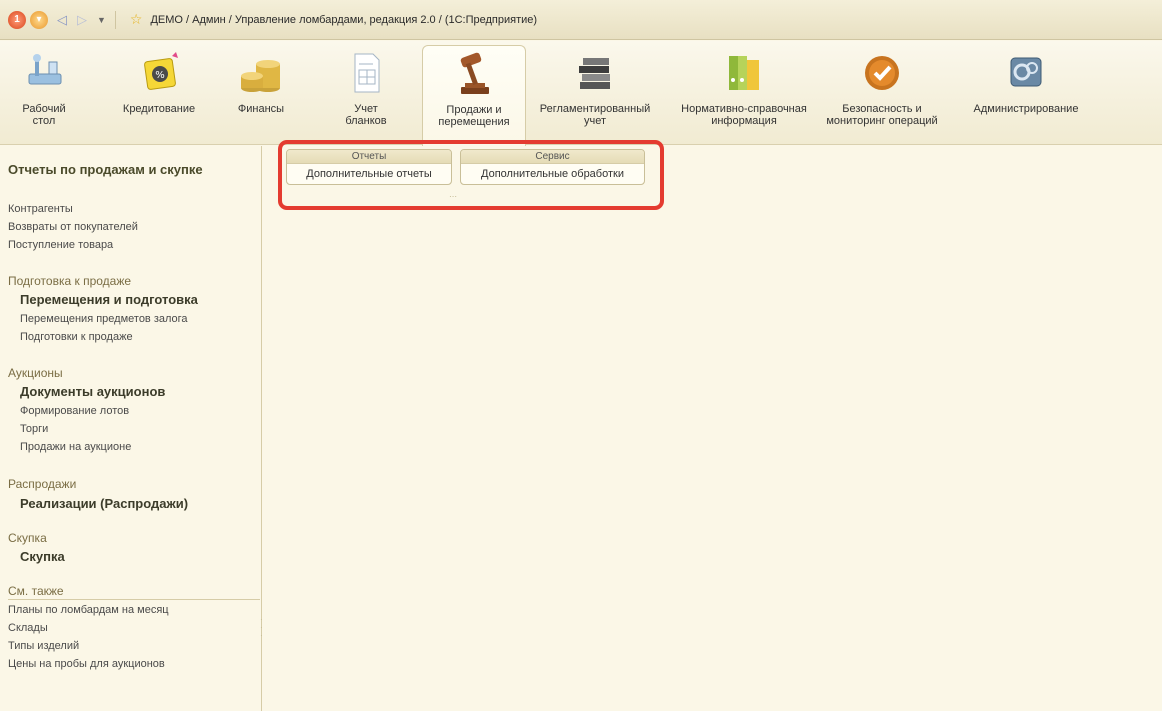 Image resolution: width=1162 pixels, height=711 pixels. Describe the element at coordinates (594, 73) in the screenshot. I see `books-icon` at that location.